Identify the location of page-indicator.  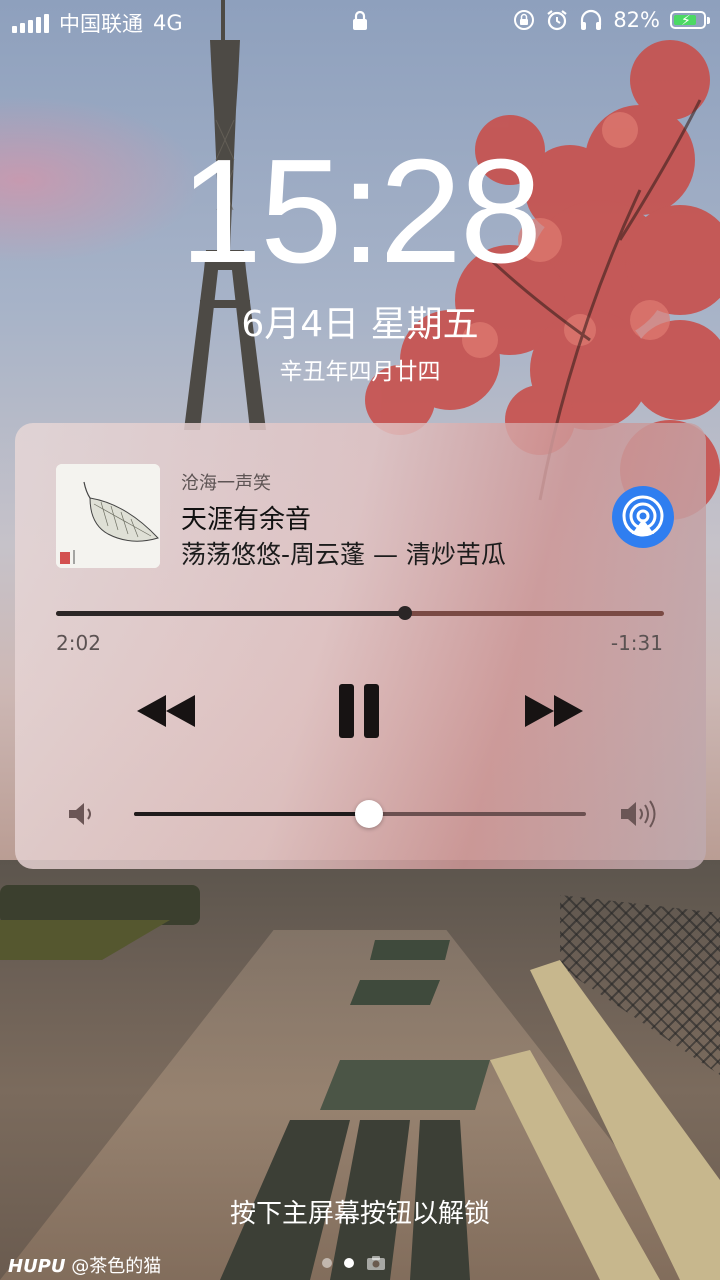
(354, 1263).